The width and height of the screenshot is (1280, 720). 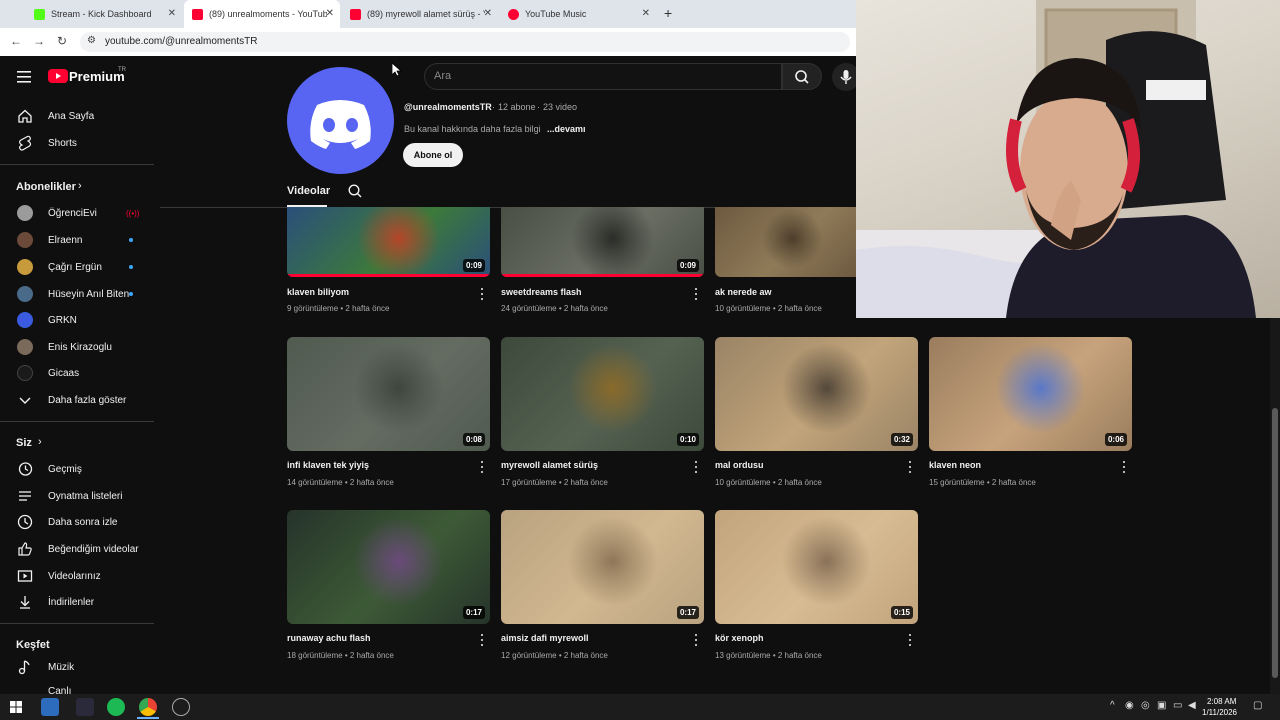 I want to click on subscriptions-header: Abonelikler ›, so click(x=77, y=187).